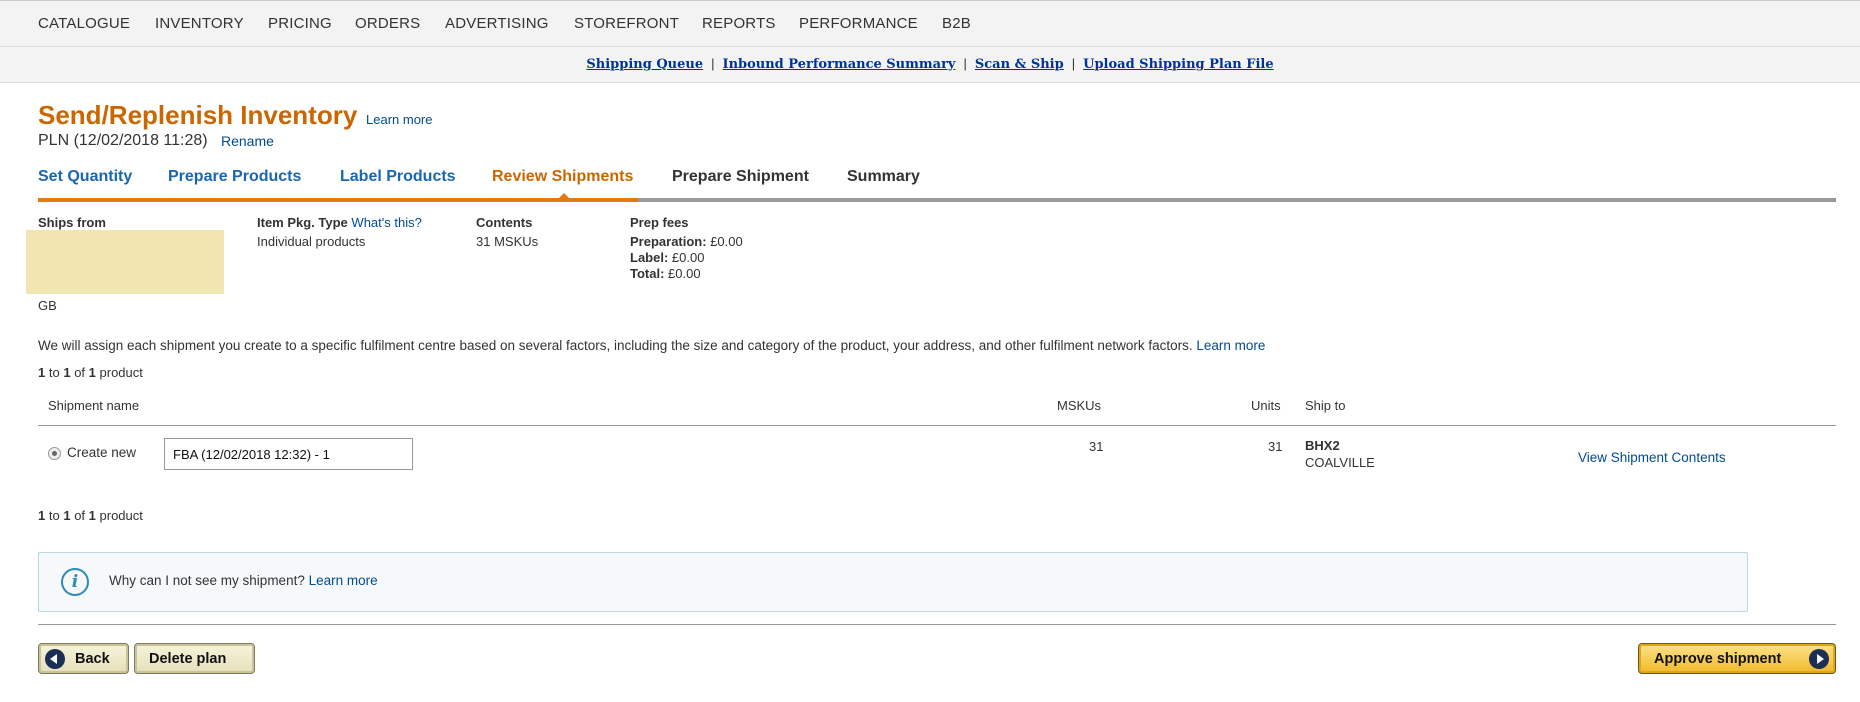  What do you see at coordinates (644, 64) in the screenshot?
I see `link-shipping-queue: Shipping Queue` at bounding box center [644, 64].